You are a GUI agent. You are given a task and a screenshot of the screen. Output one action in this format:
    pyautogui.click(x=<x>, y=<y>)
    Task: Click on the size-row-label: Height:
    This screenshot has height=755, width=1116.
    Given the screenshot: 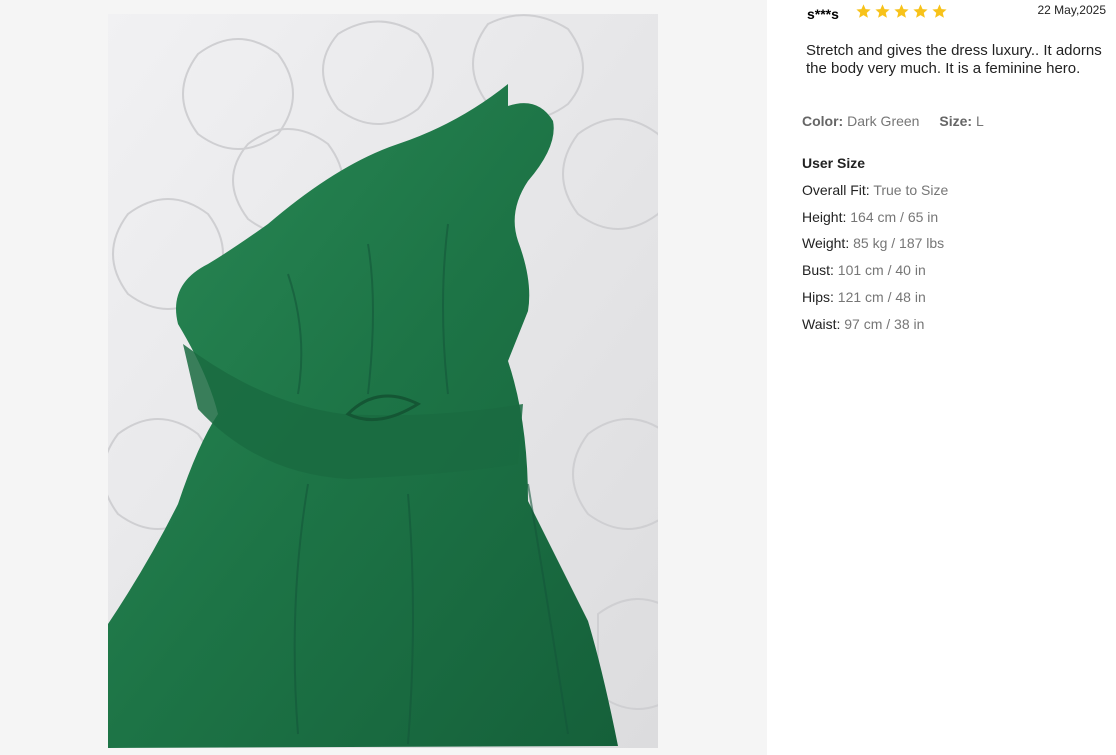 What is the action you would take?
    pyautogui.click(x=824, y=217)
    